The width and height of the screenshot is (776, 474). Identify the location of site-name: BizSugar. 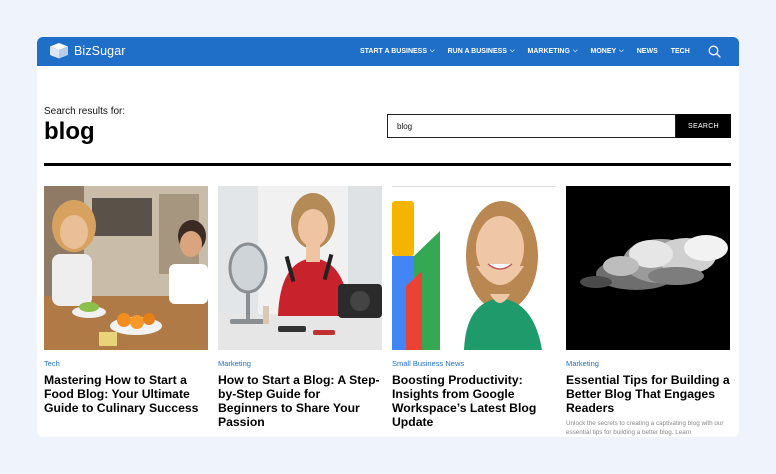
(100, 50).